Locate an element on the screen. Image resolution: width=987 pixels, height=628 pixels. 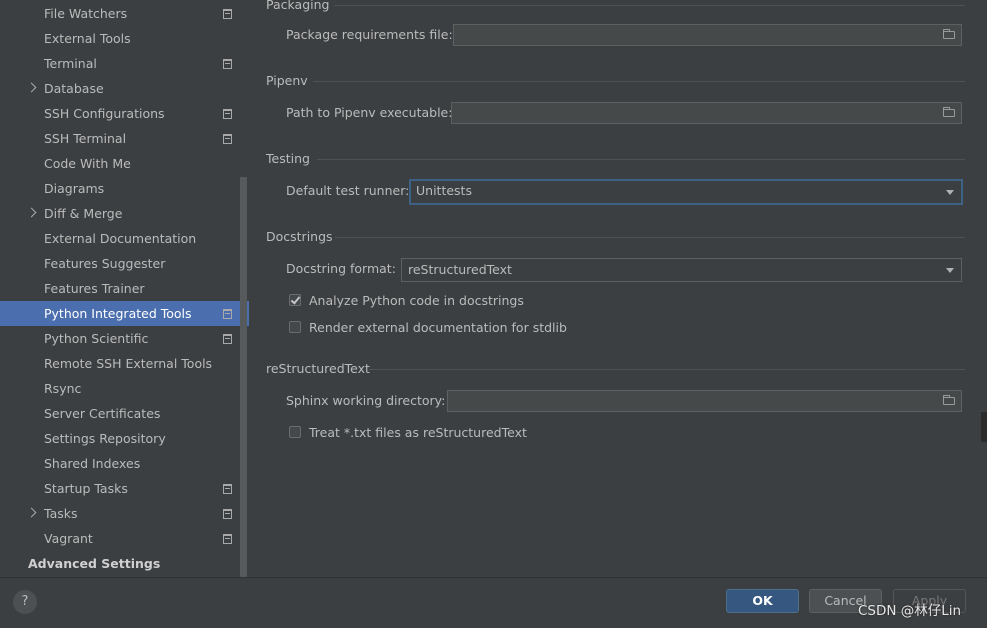
test-runner-value: Unittests is located at coordinates (444, 190).